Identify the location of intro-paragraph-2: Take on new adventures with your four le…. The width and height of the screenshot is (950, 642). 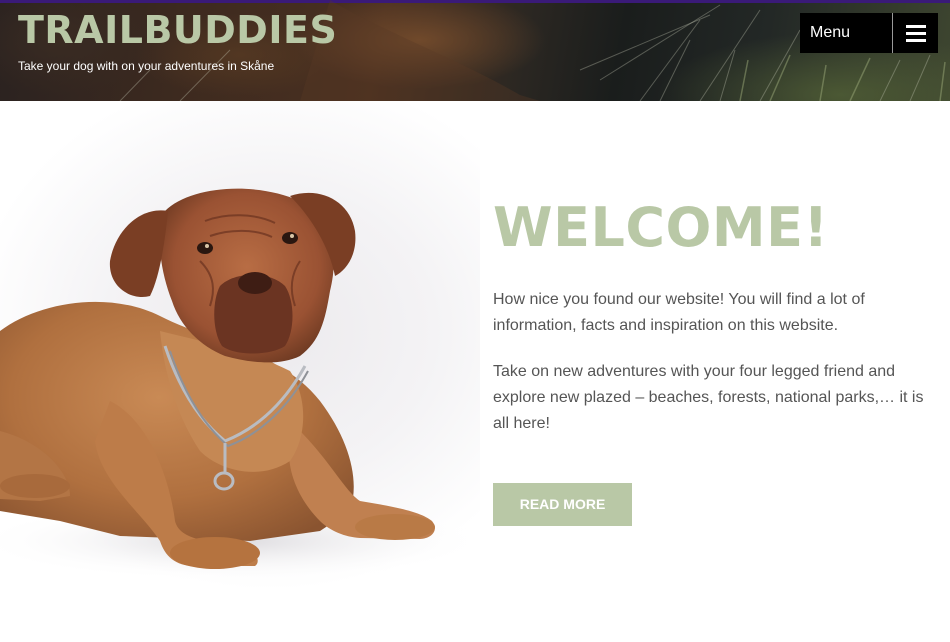
(708, 397).